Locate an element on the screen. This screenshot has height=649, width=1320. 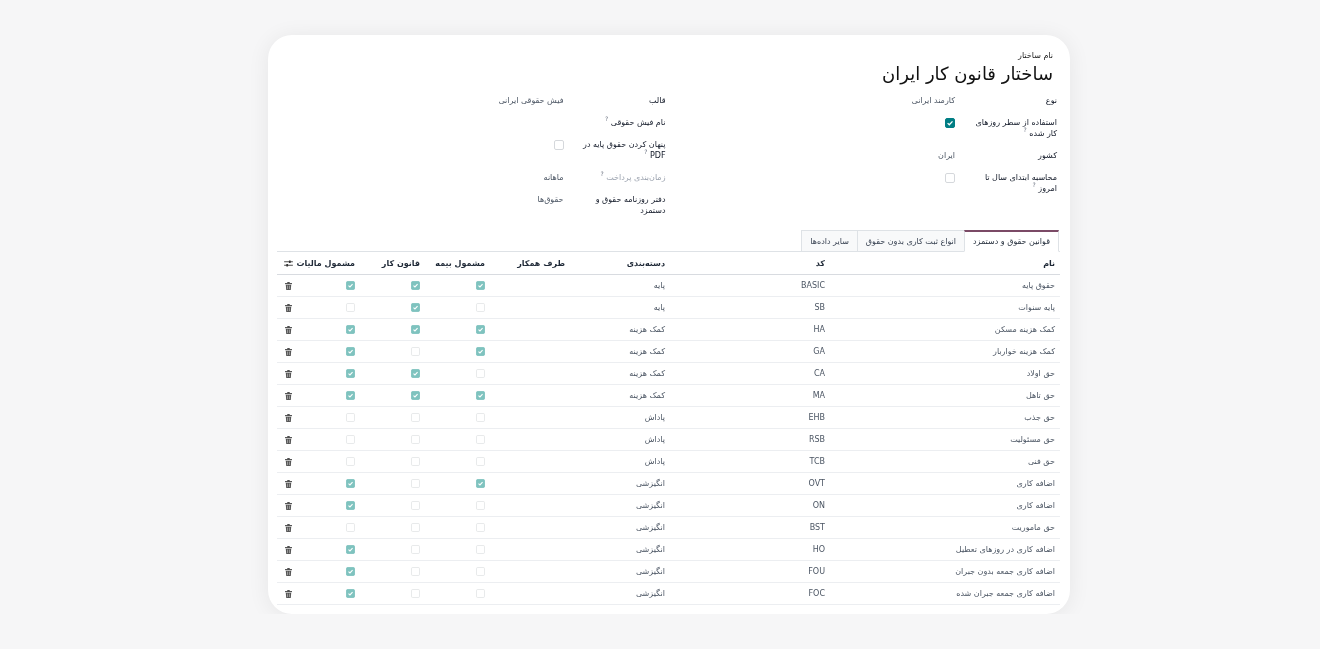
table-cell: حقوق پایه is located at coordinates (1038, 285).